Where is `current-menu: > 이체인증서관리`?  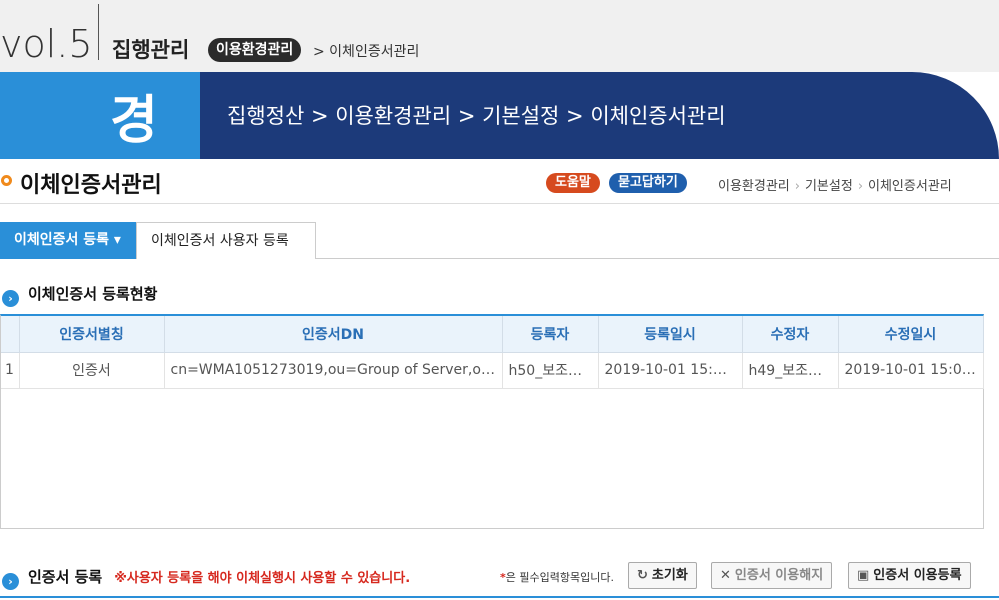
current-menu: > 이체인증서관리 is located at coordinates (366, 52).